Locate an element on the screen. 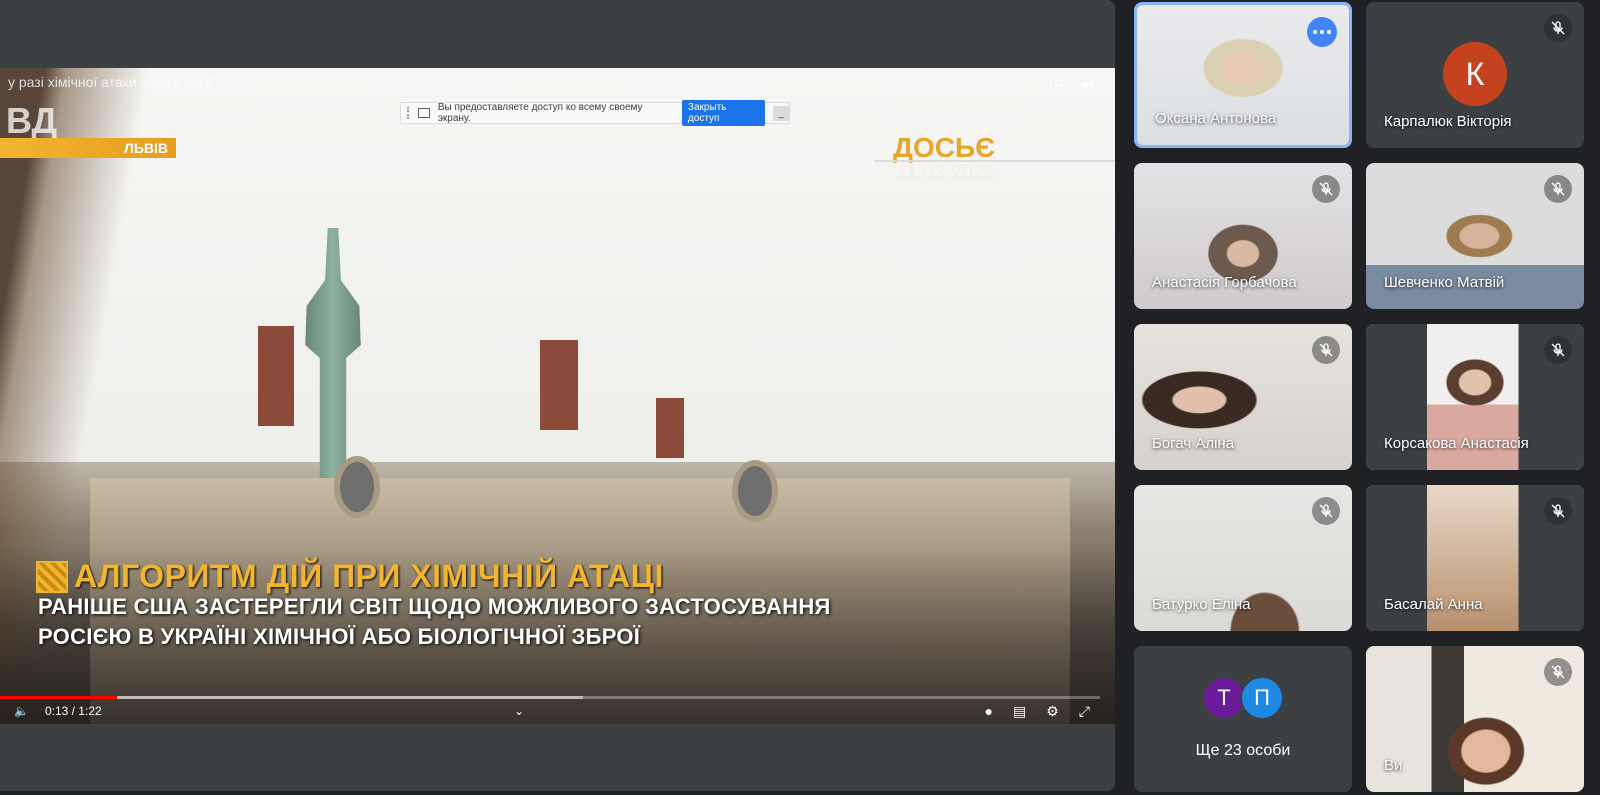  video-headline: АЛГОРИТМ ДІЙ ПРИ ХІМІЧНІЙ АТАЦІ is located at coordinates (350, 576).